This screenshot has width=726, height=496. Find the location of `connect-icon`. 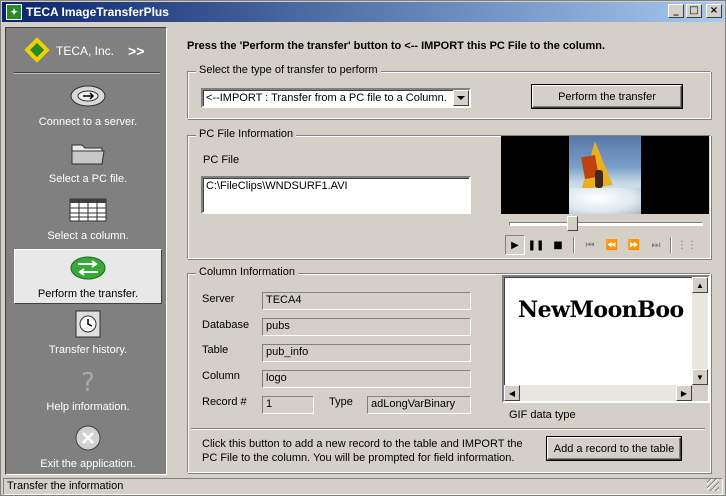

connect-icon is located at coordinates (88, 96).